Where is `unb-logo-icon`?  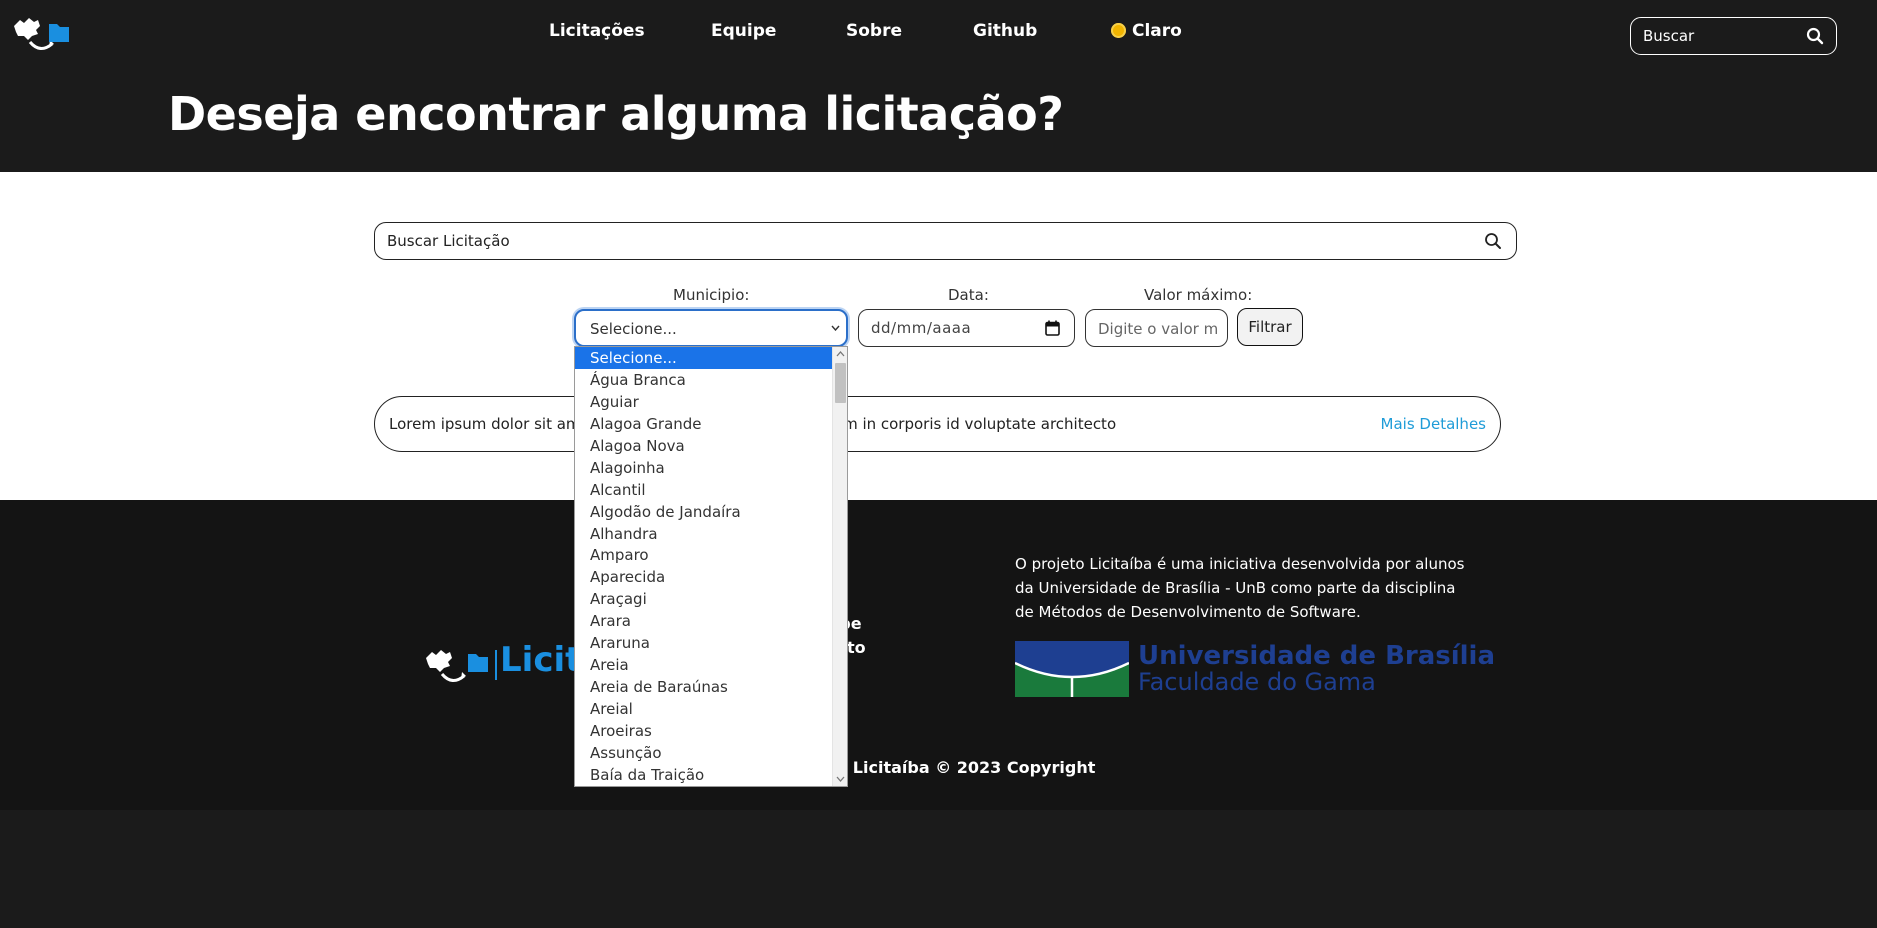 unb-logo-icon is located at coordinates (1072, 669).